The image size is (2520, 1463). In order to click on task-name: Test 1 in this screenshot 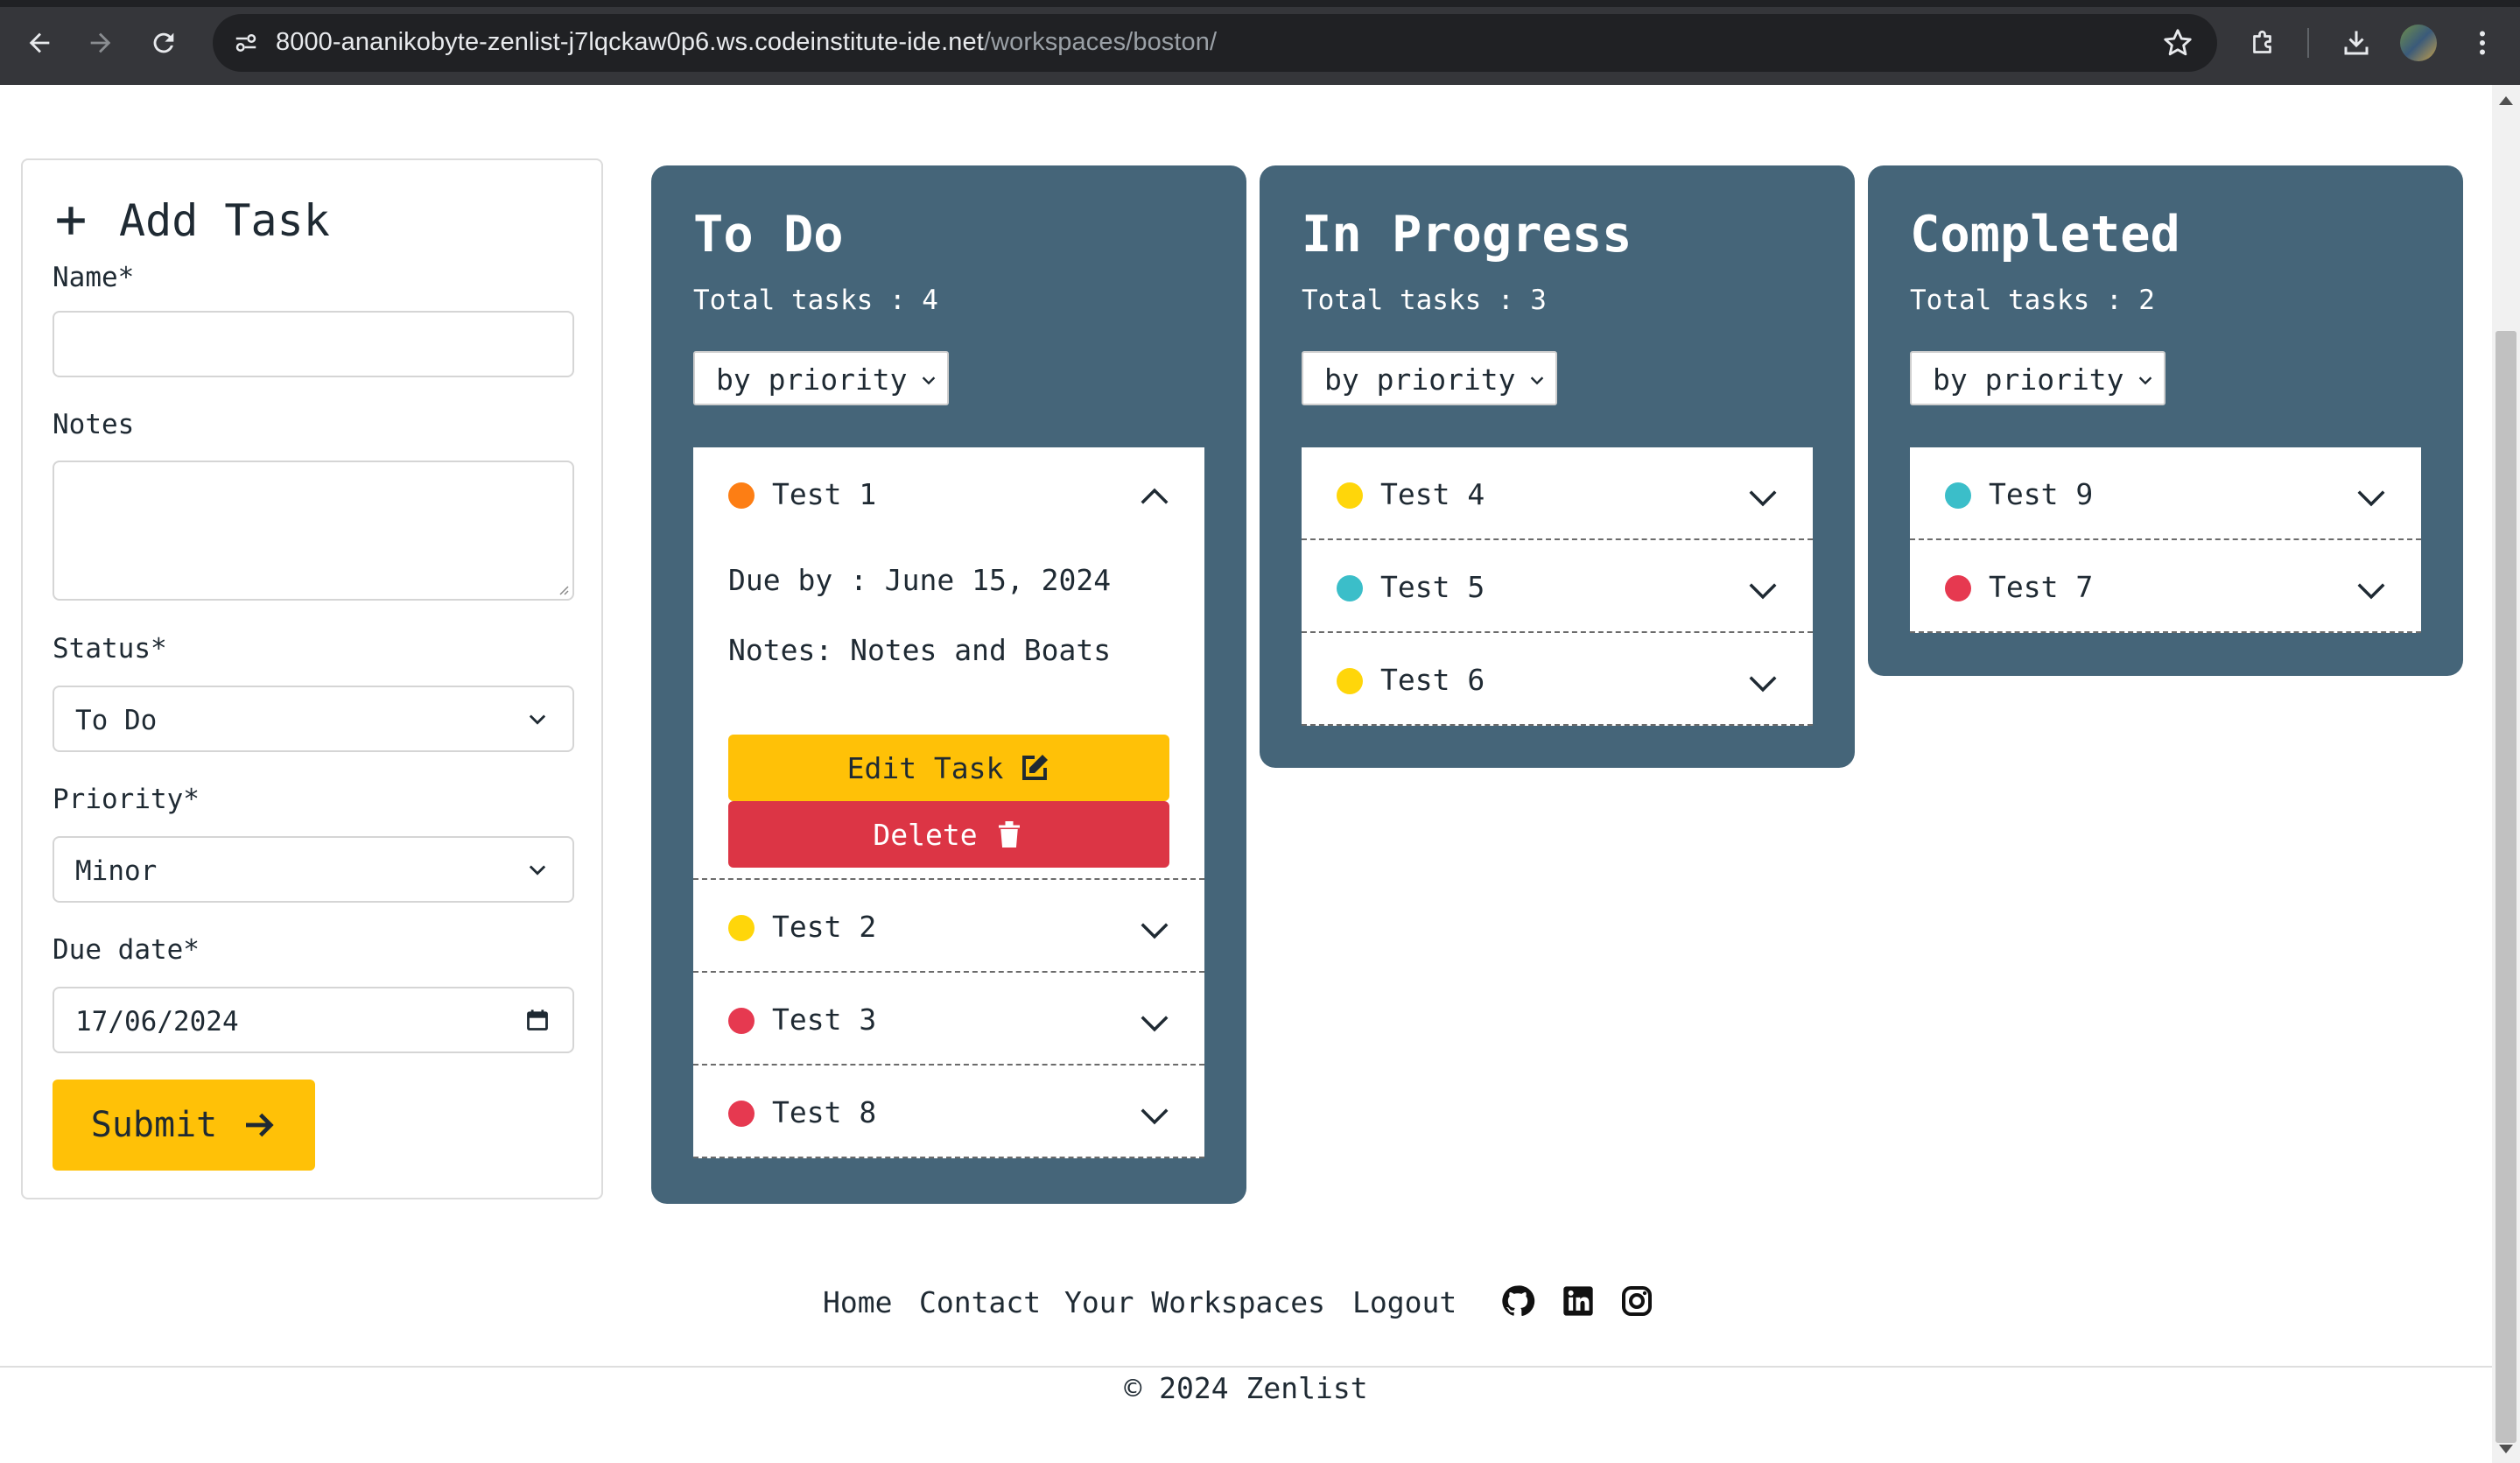, I will do `click(824, 494)`.